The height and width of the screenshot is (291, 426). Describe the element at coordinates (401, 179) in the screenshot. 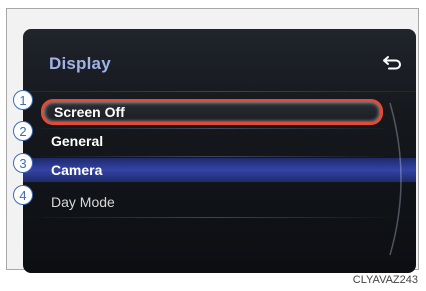

I see `scroll-indicator` at that location.